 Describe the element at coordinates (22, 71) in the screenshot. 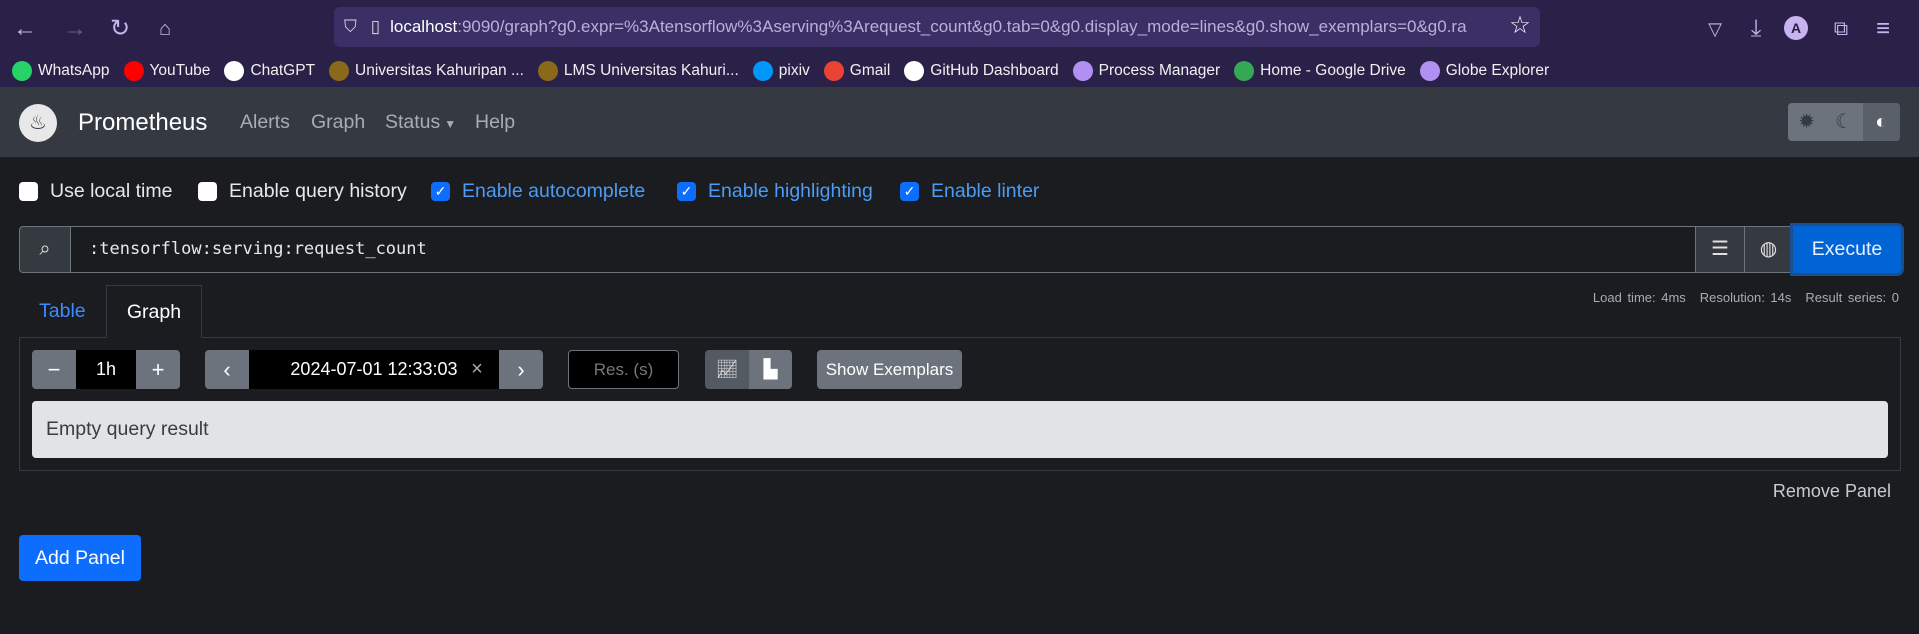

I see `whatsapp-icon` at that location.